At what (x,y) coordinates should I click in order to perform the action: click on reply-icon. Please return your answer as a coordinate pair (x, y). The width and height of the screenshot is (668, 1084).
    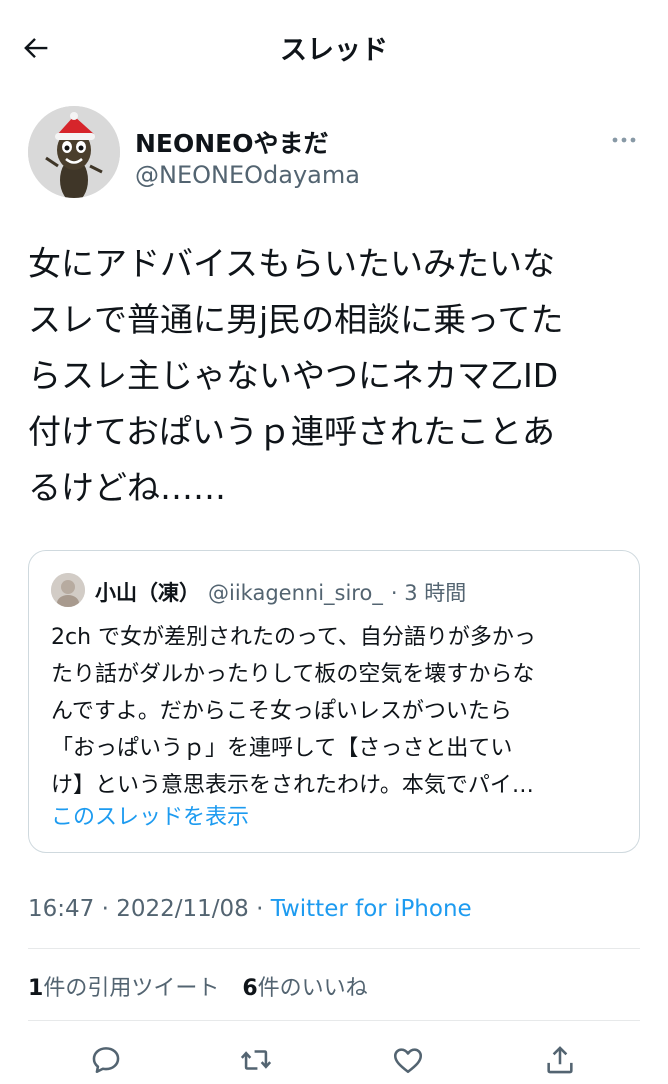
    Looking at the image, I should click on (106, 1060).